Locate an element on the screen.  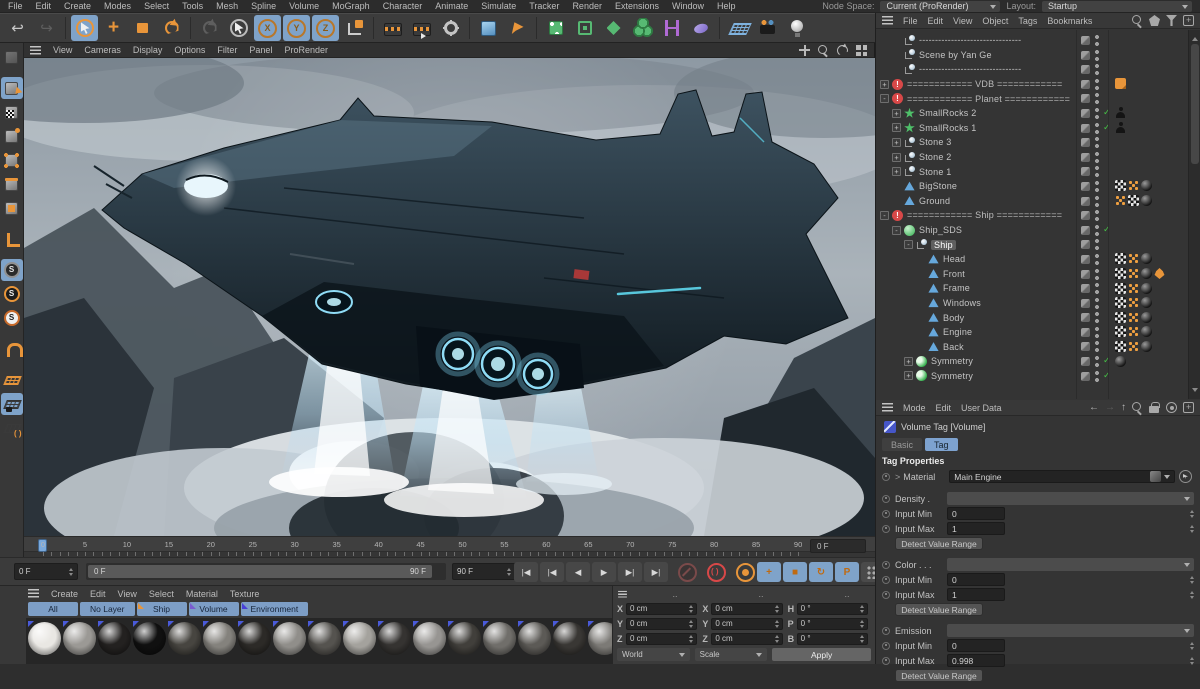
object-row-body: Body is located at coordinates (1032, 317).